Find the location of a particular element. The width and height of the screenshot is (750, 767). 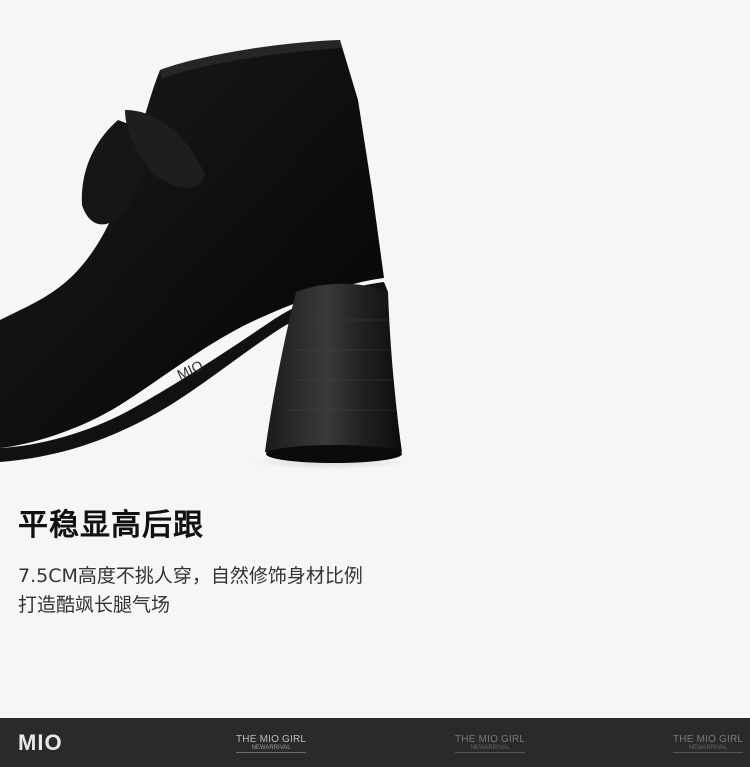

description-line-2: 打造酷飒长腿气场 is located at coordinates (94, 605).